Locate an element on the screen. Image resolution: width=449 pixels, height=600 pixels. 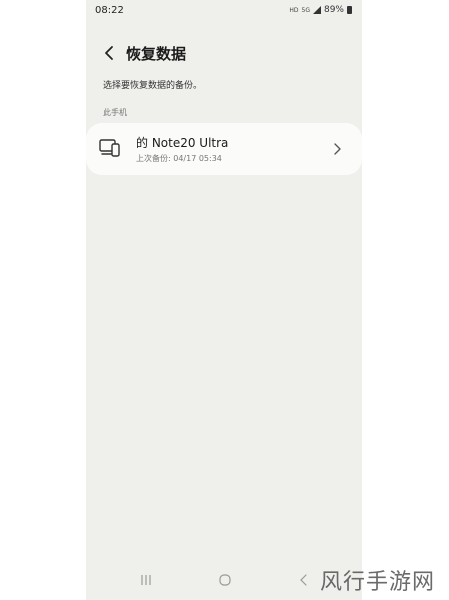
back-icon is located at coordinates (303, 580).